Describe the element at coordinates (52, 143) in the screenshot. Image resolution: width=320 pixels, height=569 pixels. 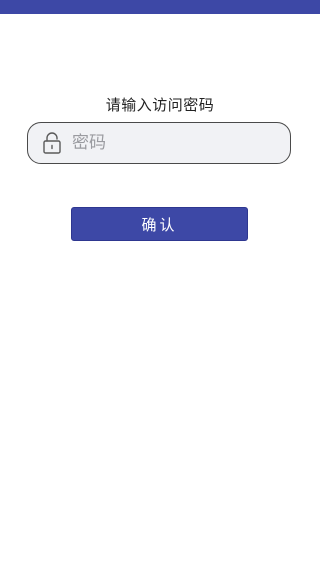
I see `lock-icon` at that location.